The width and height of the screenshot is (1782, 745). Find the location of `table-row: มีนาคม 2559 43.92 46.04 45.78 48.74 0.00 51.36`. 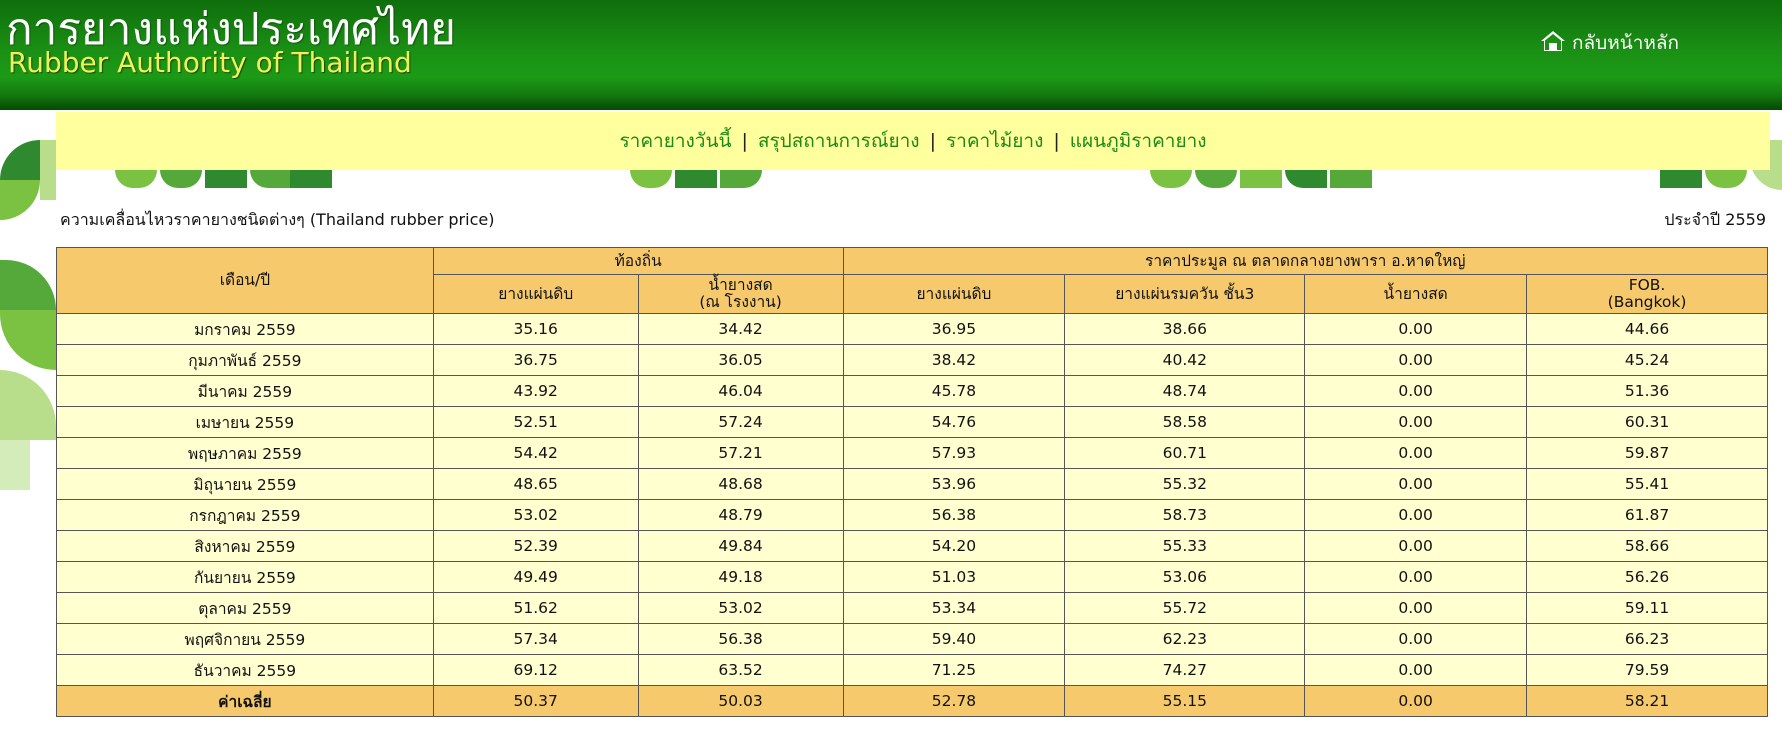

table-row: มีนาคม 2559 43.92 46.04 45.78 48.74 0.00 51.36 is located at coordinates (912, 391).